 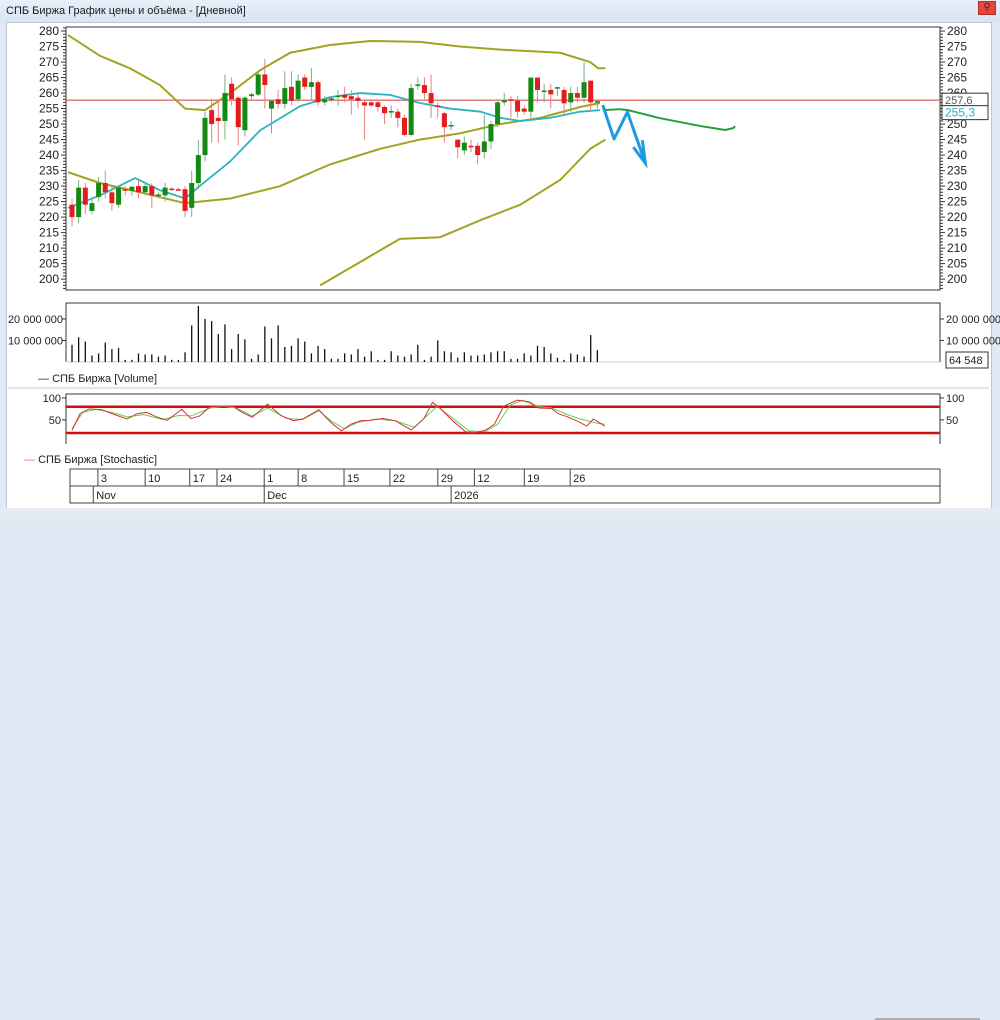 I want to click on day-label: 24, so click(x=226, y=479).